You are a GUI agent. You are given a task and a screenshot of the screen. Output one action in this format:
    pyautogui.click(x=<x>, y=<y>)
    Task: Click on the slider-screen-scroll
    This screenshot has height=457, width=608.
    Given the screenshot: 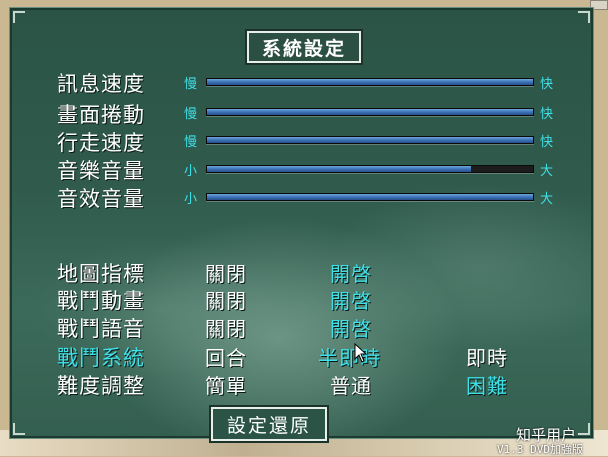 What is the action you would take?
    pyautogui.click(x=370, y=112)
    